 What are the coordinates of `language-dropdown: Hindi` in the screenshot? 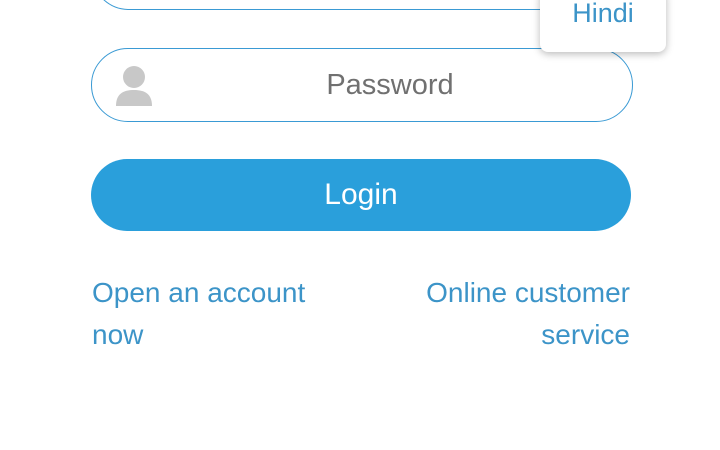 It's located at (603, 26).